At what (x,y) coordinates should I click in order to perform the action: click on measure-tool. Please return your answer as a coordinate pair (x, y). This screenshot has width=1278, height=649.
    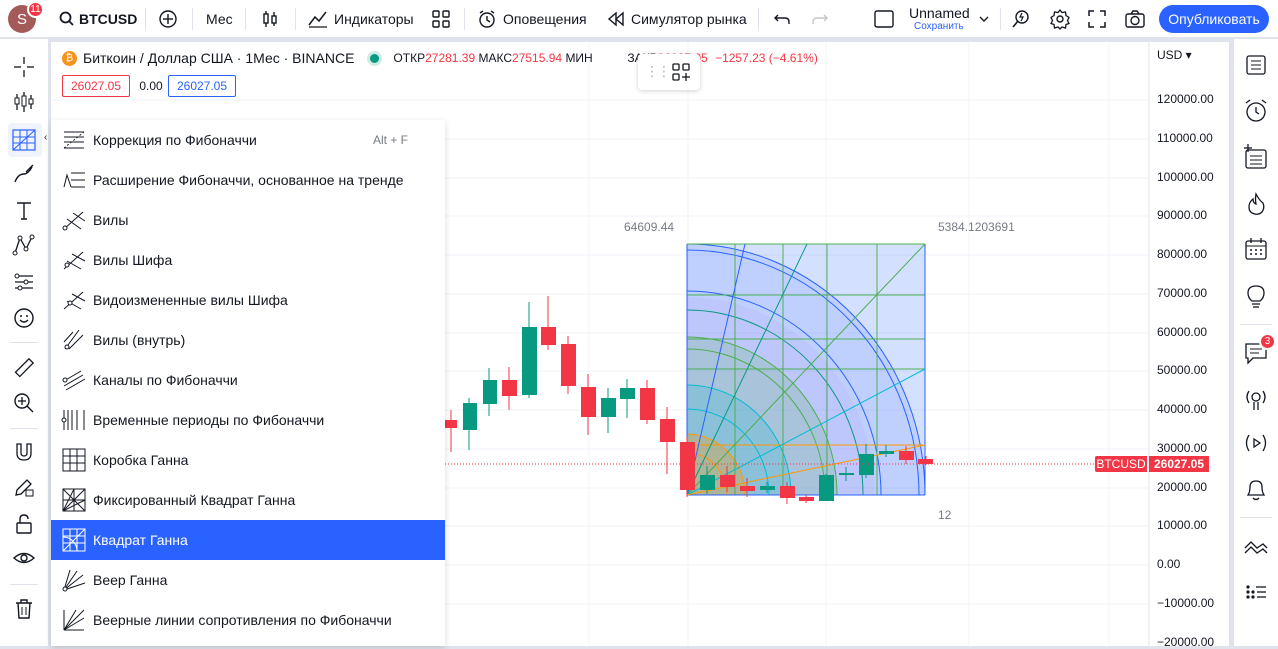
    Looking at the image, I should click on (24, 368).